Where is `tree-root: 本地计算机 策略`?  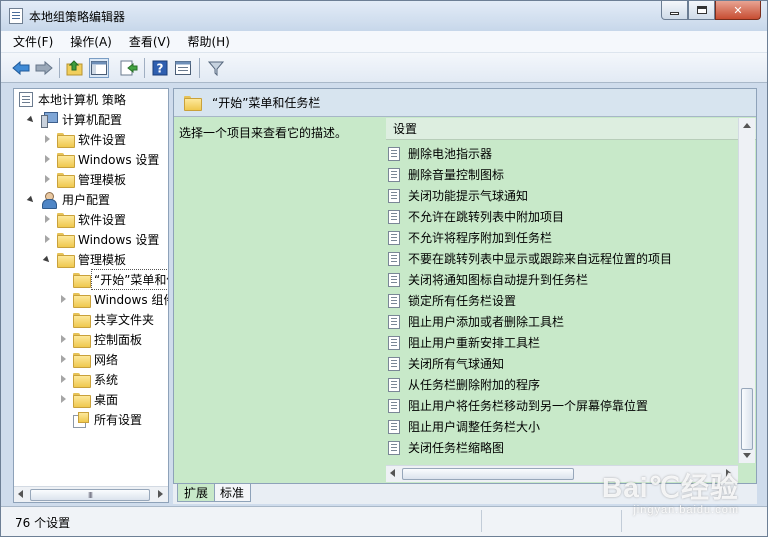 tree-root: 本地计算机 策略 is located at coordinates (92, 99).